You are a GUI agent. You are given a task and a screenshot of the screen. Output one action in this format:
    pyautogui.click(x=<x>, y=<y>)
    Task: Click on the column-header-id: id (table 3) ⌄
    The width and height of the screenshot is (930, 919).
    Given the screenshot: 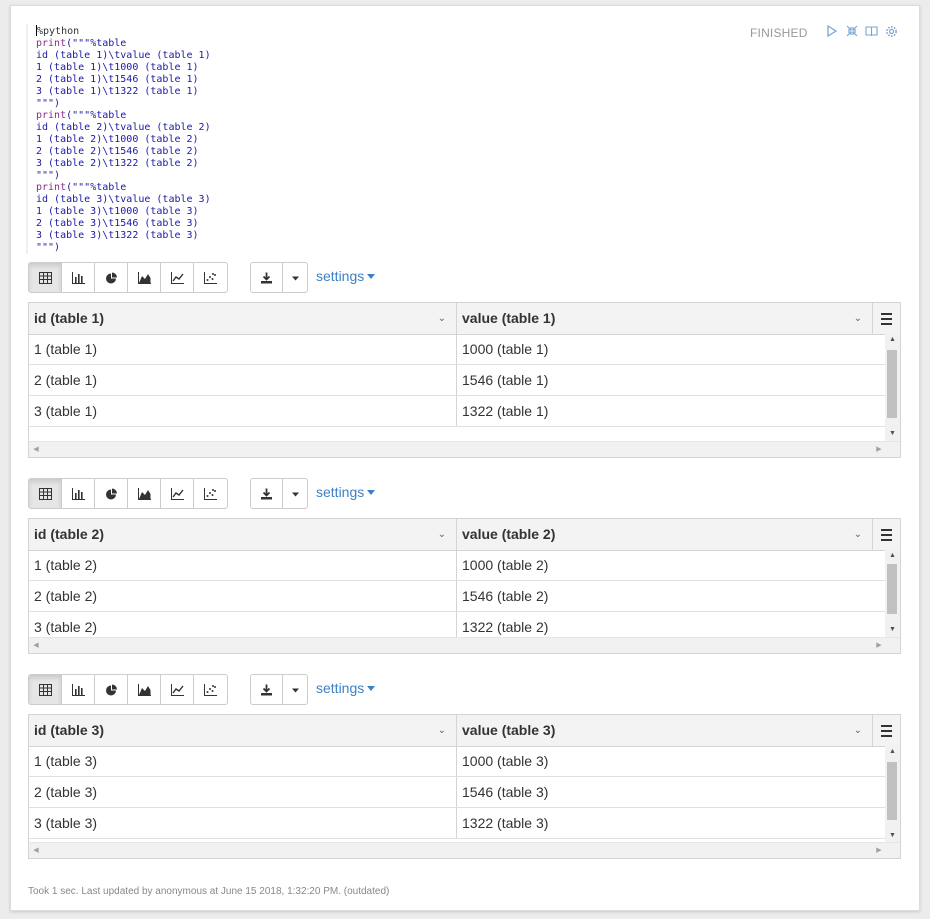 What is the action you would take?
    pyautogui.click(x=242, y=730)
    